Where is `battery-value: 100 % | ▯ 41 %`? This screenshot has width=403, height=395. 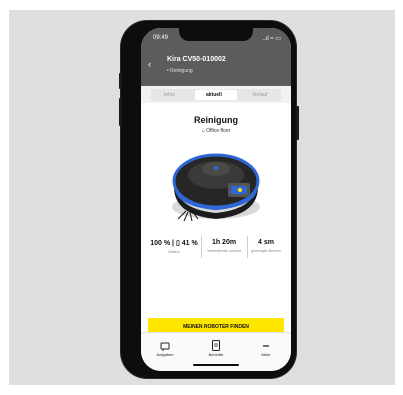 battery-value: 100 % | ▯ 41 % is located at coordinates (174, 243).